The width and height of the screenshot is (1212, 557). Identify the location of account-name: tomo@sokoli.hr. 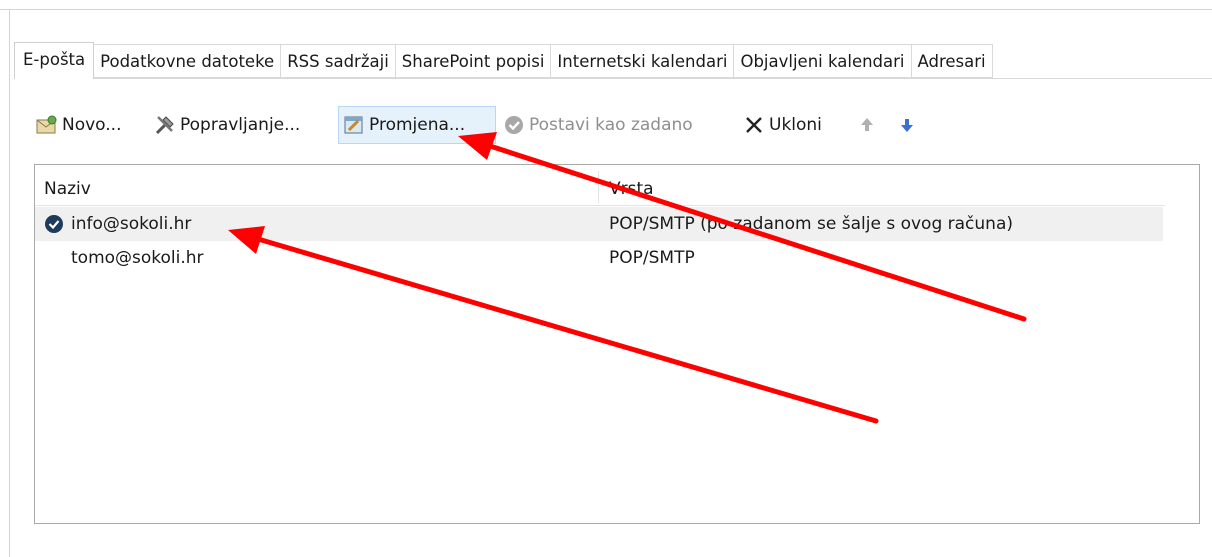
(137, 258).